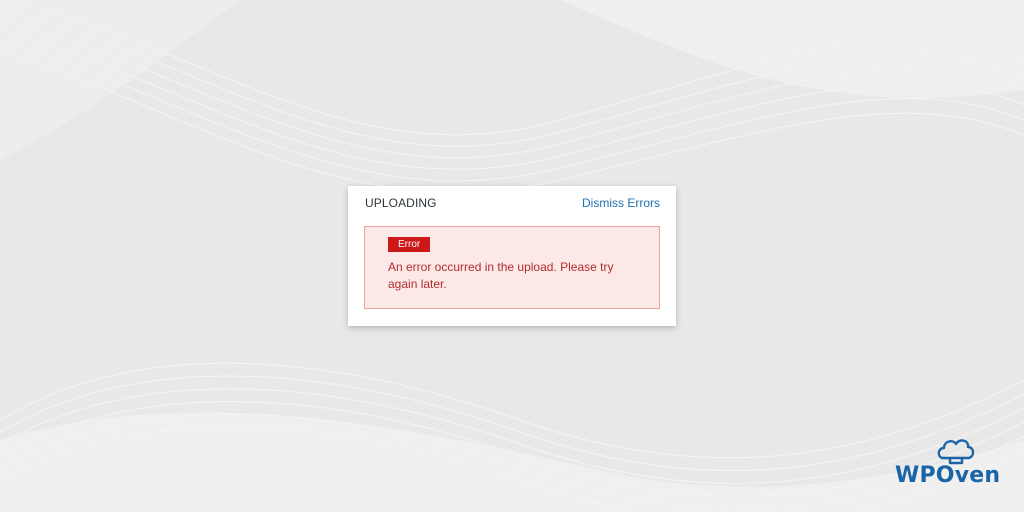 The height and width of the screenshot is (512, 1024). I want to click on dialog-title: UPLOADING, so click(401, 203).